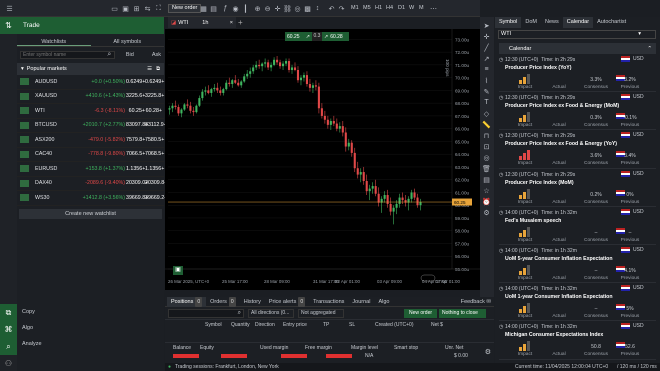 Image resolution: width=660 pixels, height=371 pixels. Describe the element at coordinates (109, 55) in the screenshot. I see `search-icon: ⌕` at that location.